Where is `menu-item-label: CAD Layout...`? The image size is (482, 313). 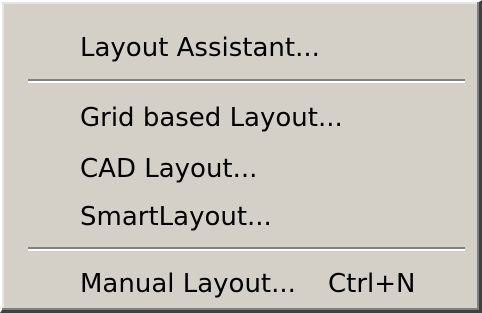
menu-item-label: CAD Layout... is located at coordinates (169, 169).